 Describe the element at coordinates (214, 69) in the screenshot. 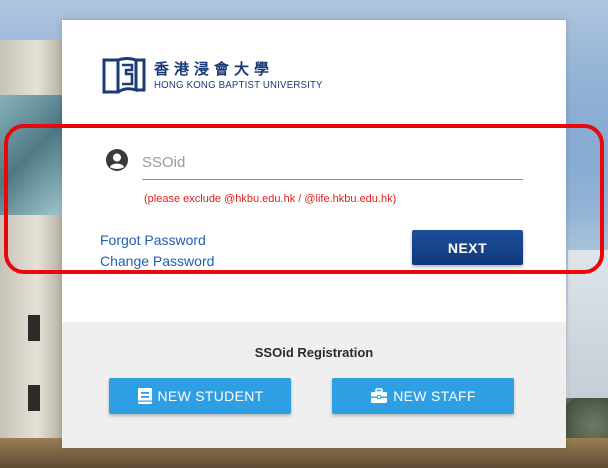

I see `university-name-chinese: 香港浸會大學` at that location.